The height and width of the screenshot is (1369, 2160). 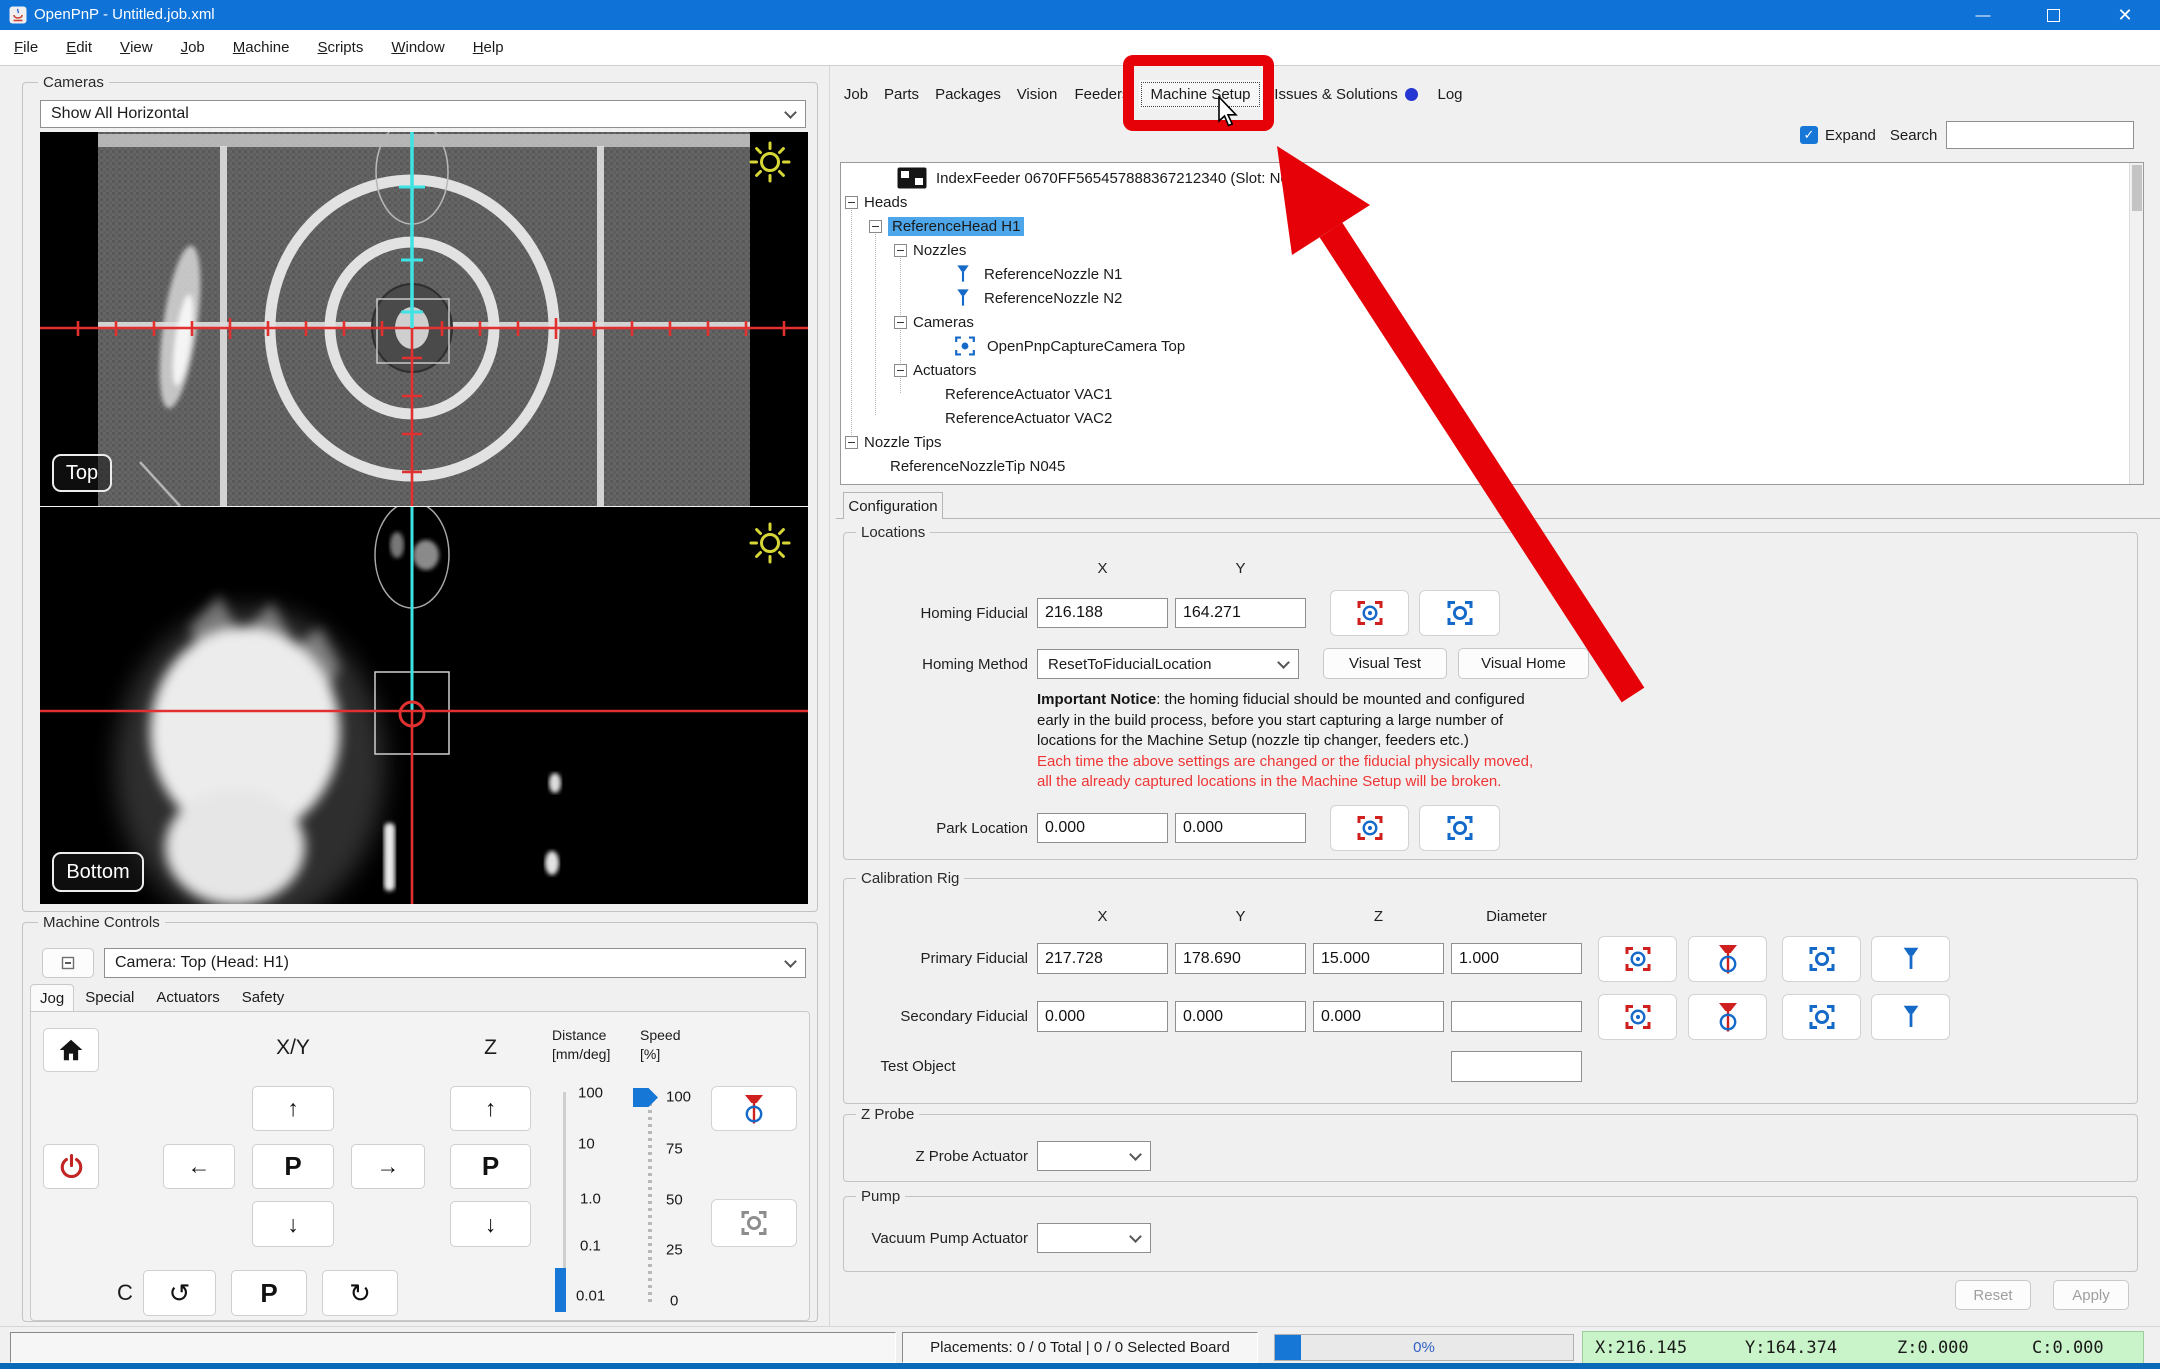 What do you see at coordinates (1516, 1016) in the screenshot?
I see `secondary-diameter-field` at bounding box center [1516, 1016].